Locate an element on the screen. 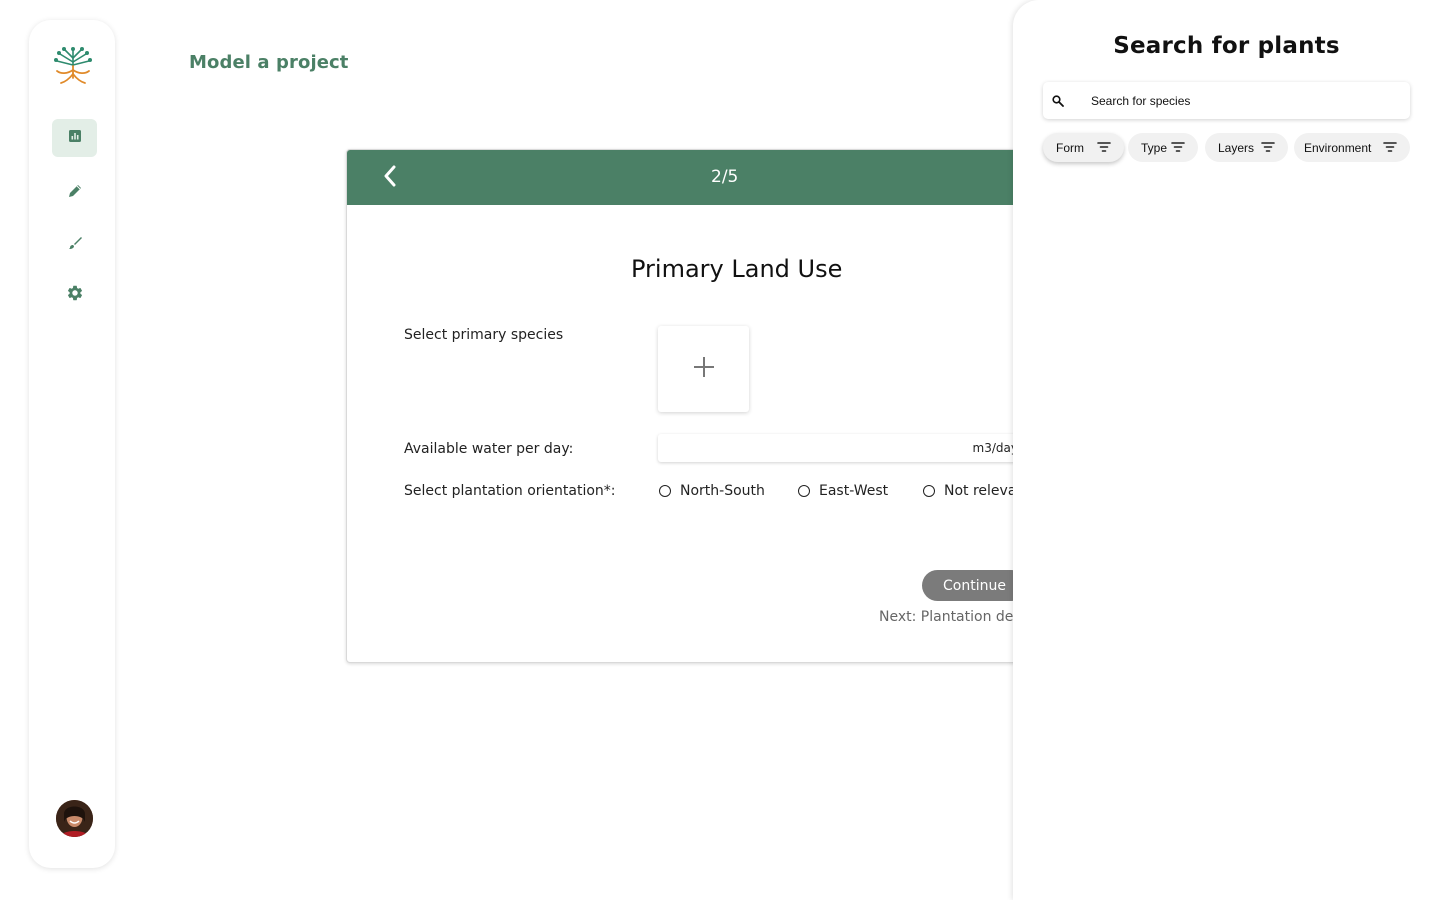  wizard-title: Primary Land Use is located at coordinates (737, 269).